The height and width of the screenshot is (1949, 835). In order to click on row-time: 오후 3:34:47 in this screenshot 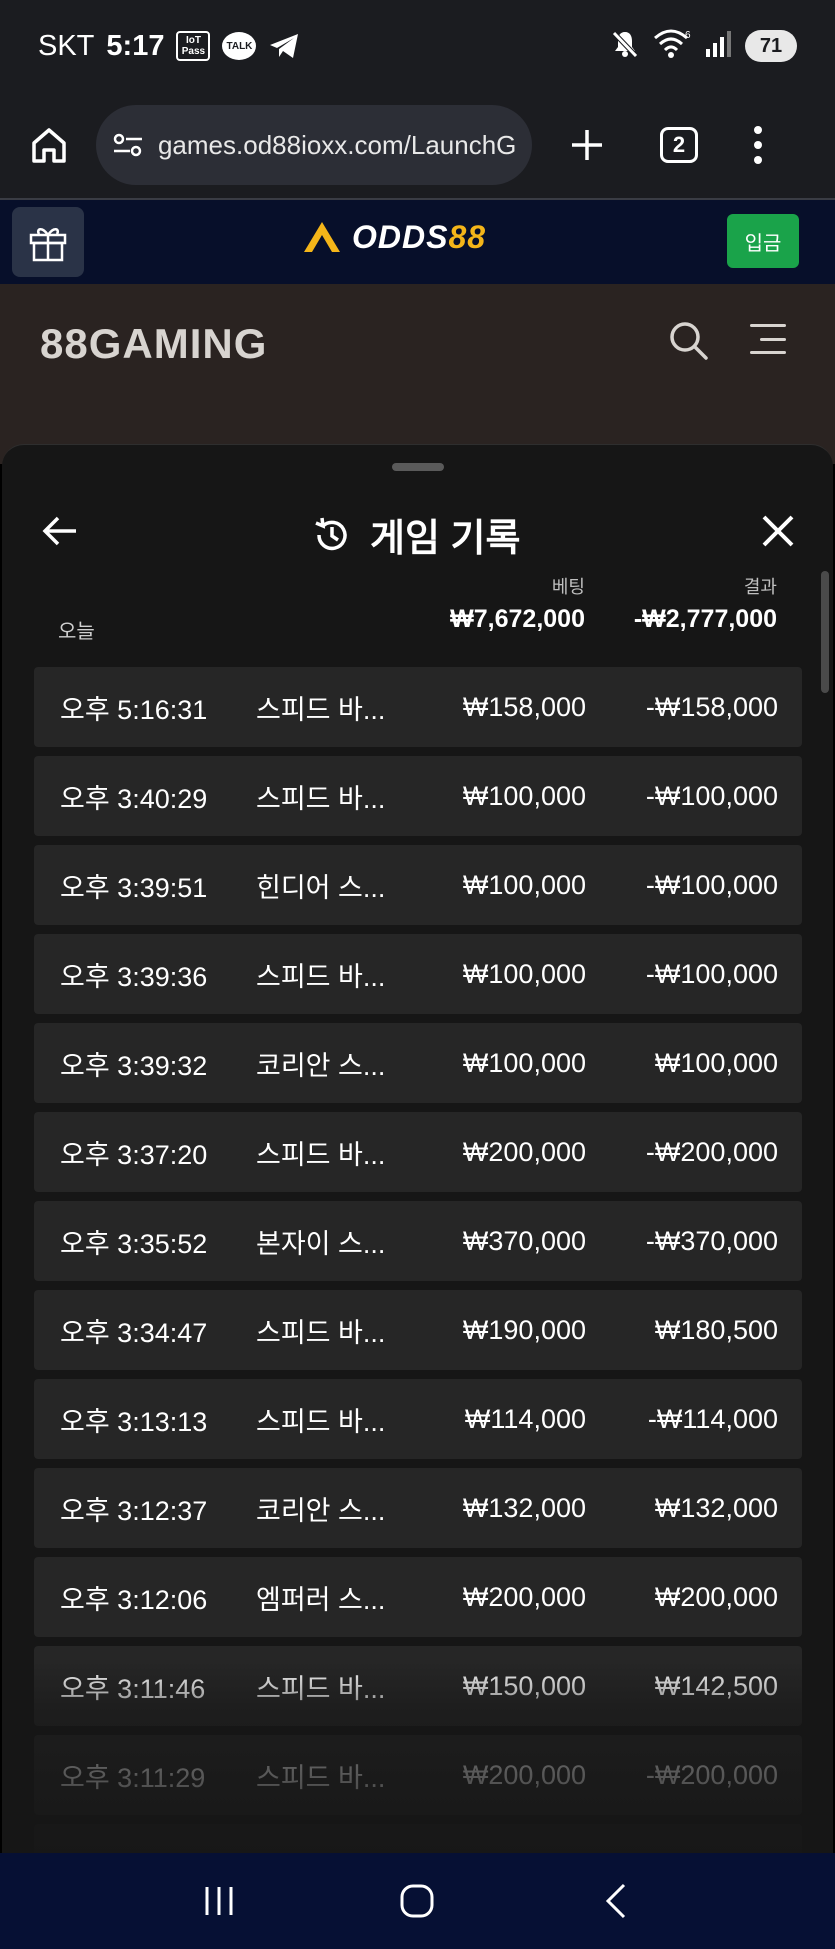, I will do `click(134, 1332)`.